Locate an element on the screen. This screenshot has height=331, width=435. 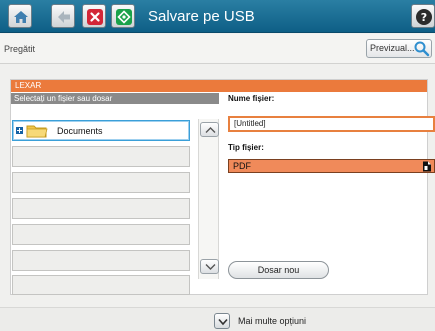
back-arrow-icon is located at coordinates (64, 17).